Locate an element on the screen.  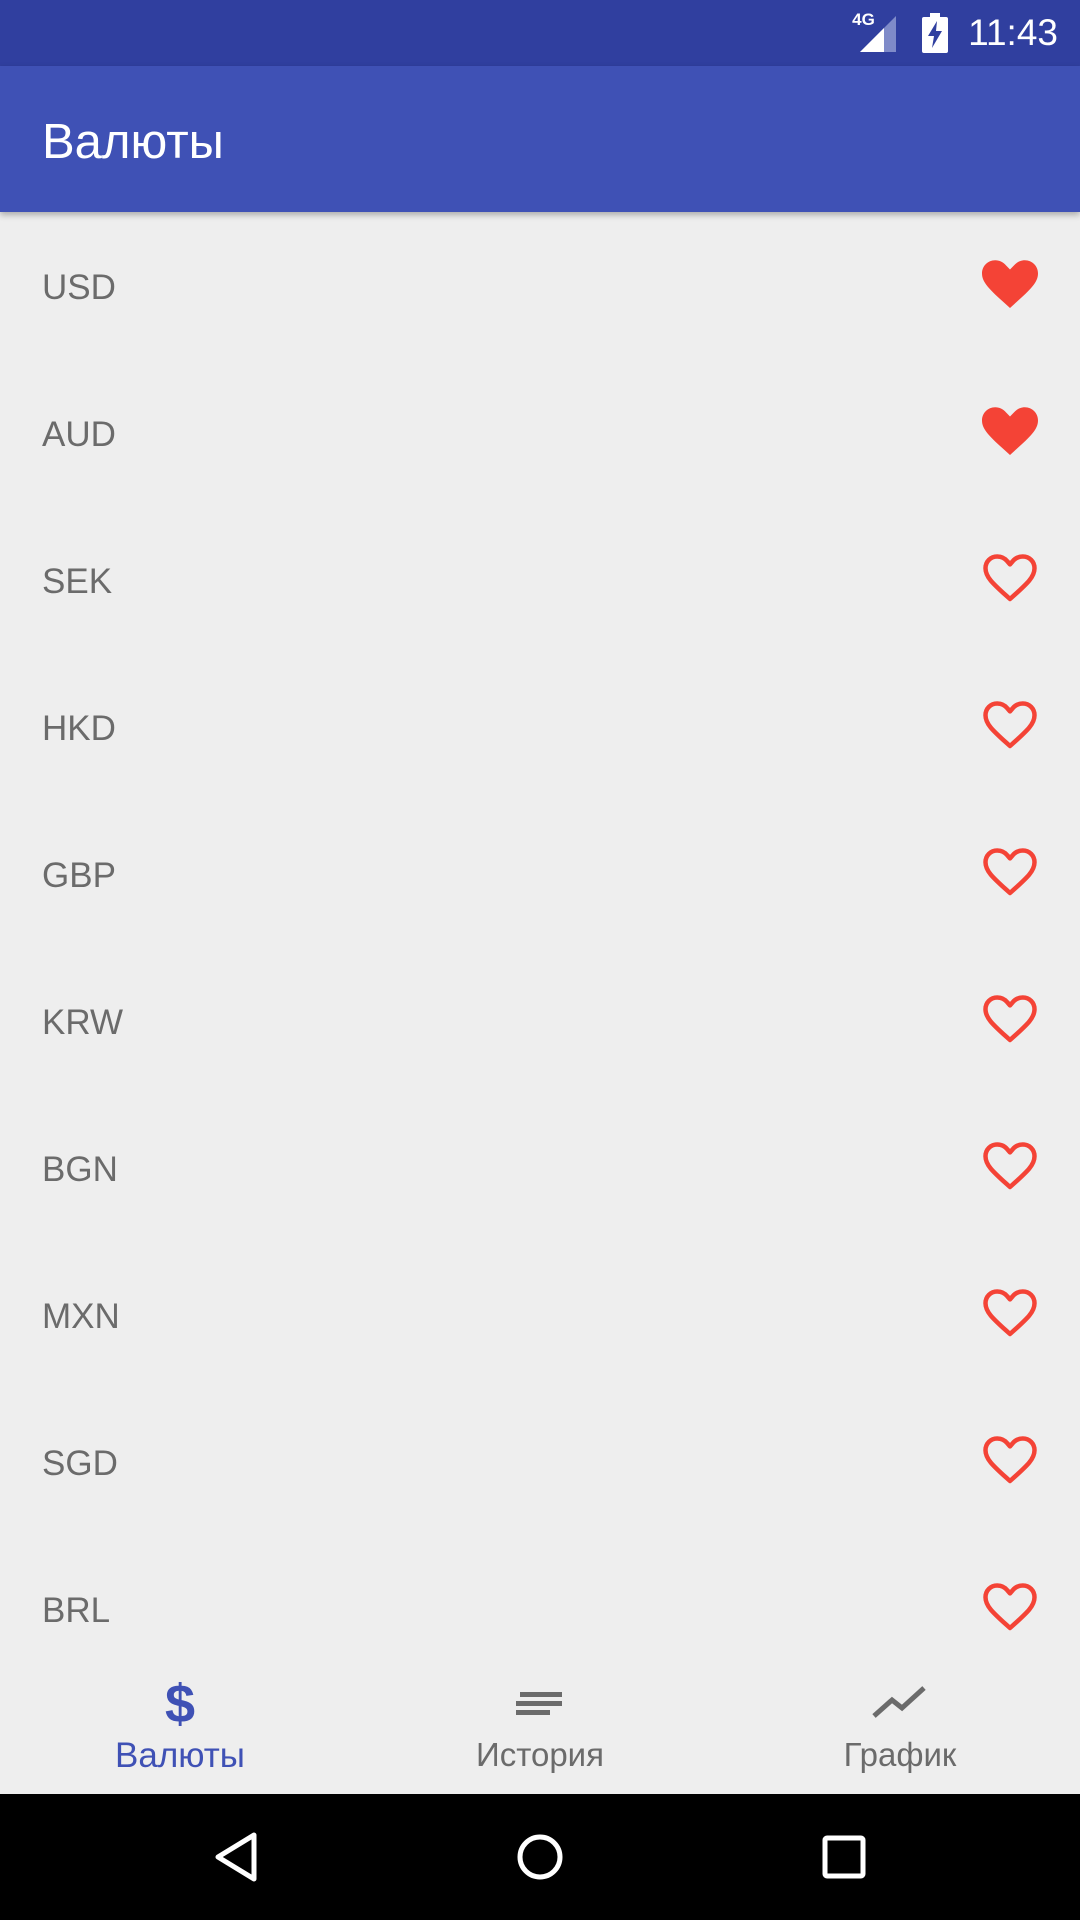
currency-row: BRL is located at coordinates (540, 1597).